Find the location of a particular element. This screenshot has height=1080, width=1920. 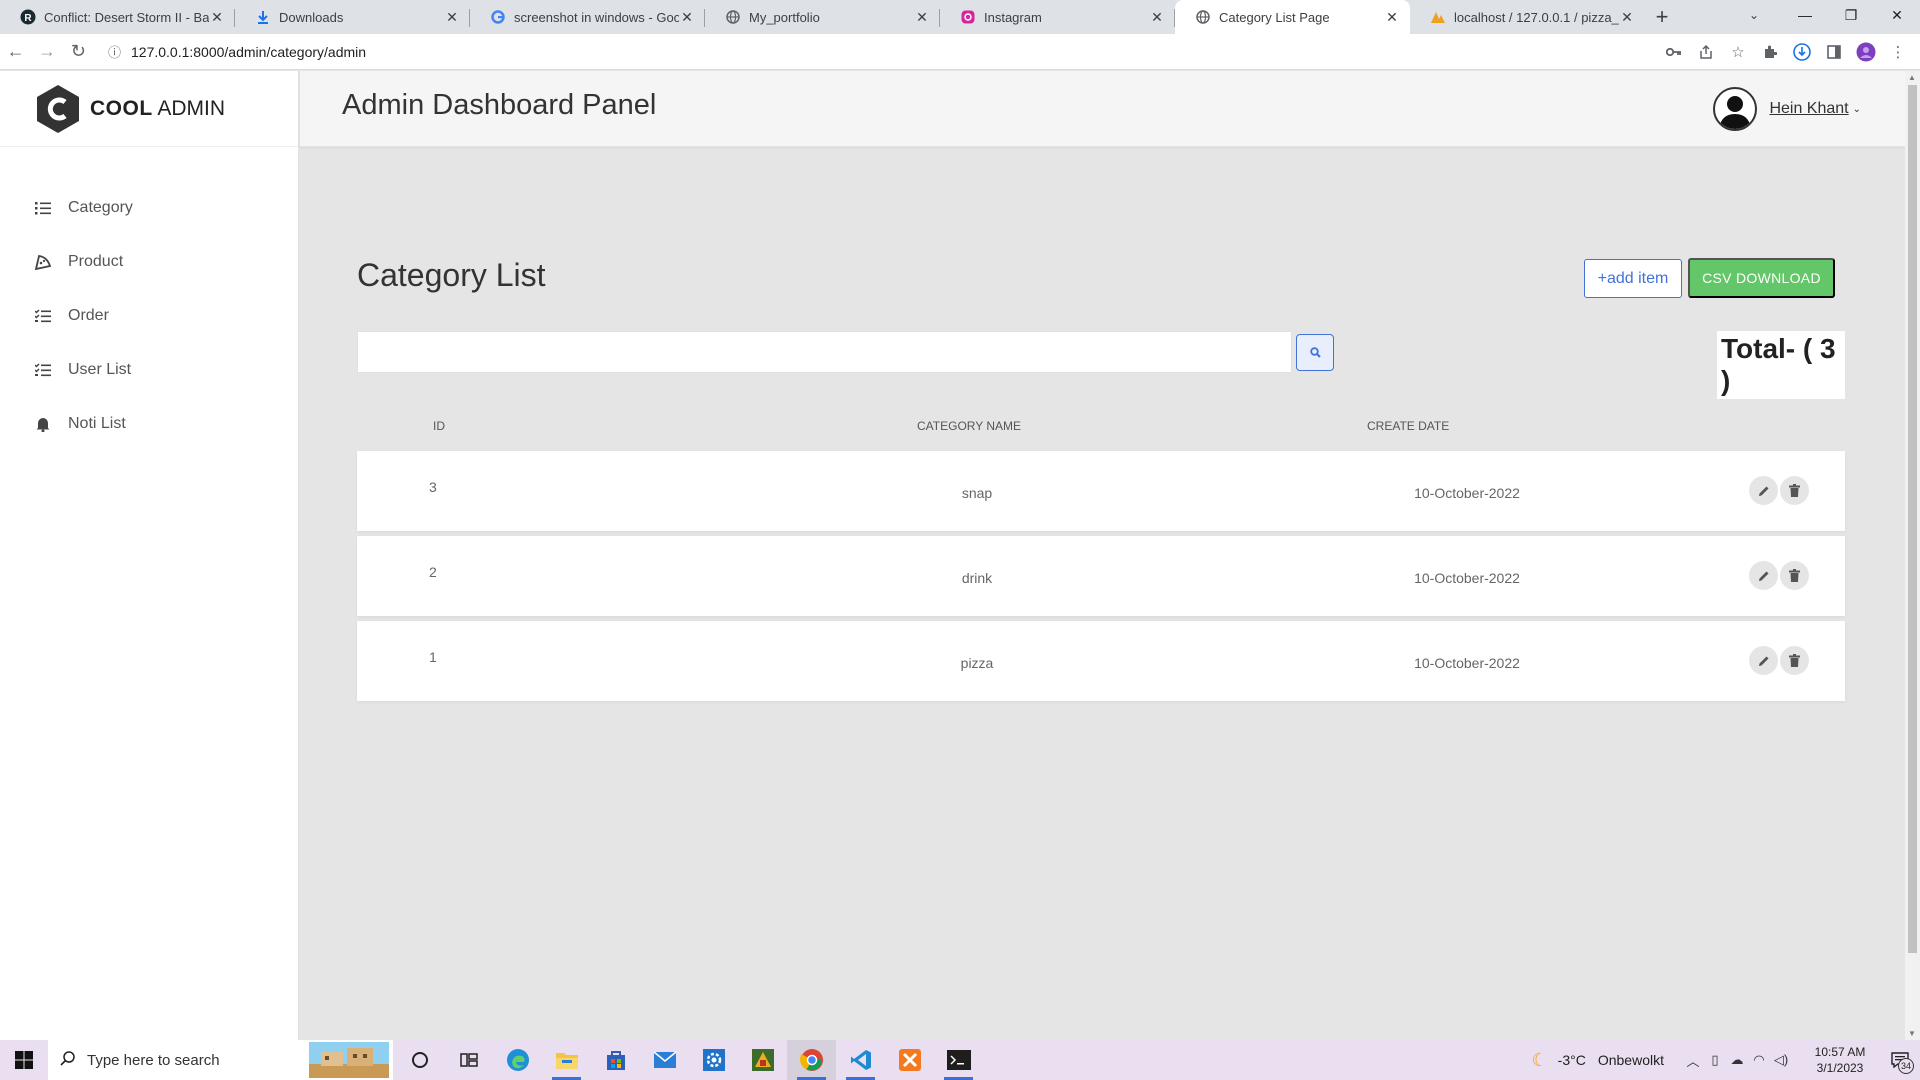

sidebar-item-product: Product is located at coordinates (149, 262).